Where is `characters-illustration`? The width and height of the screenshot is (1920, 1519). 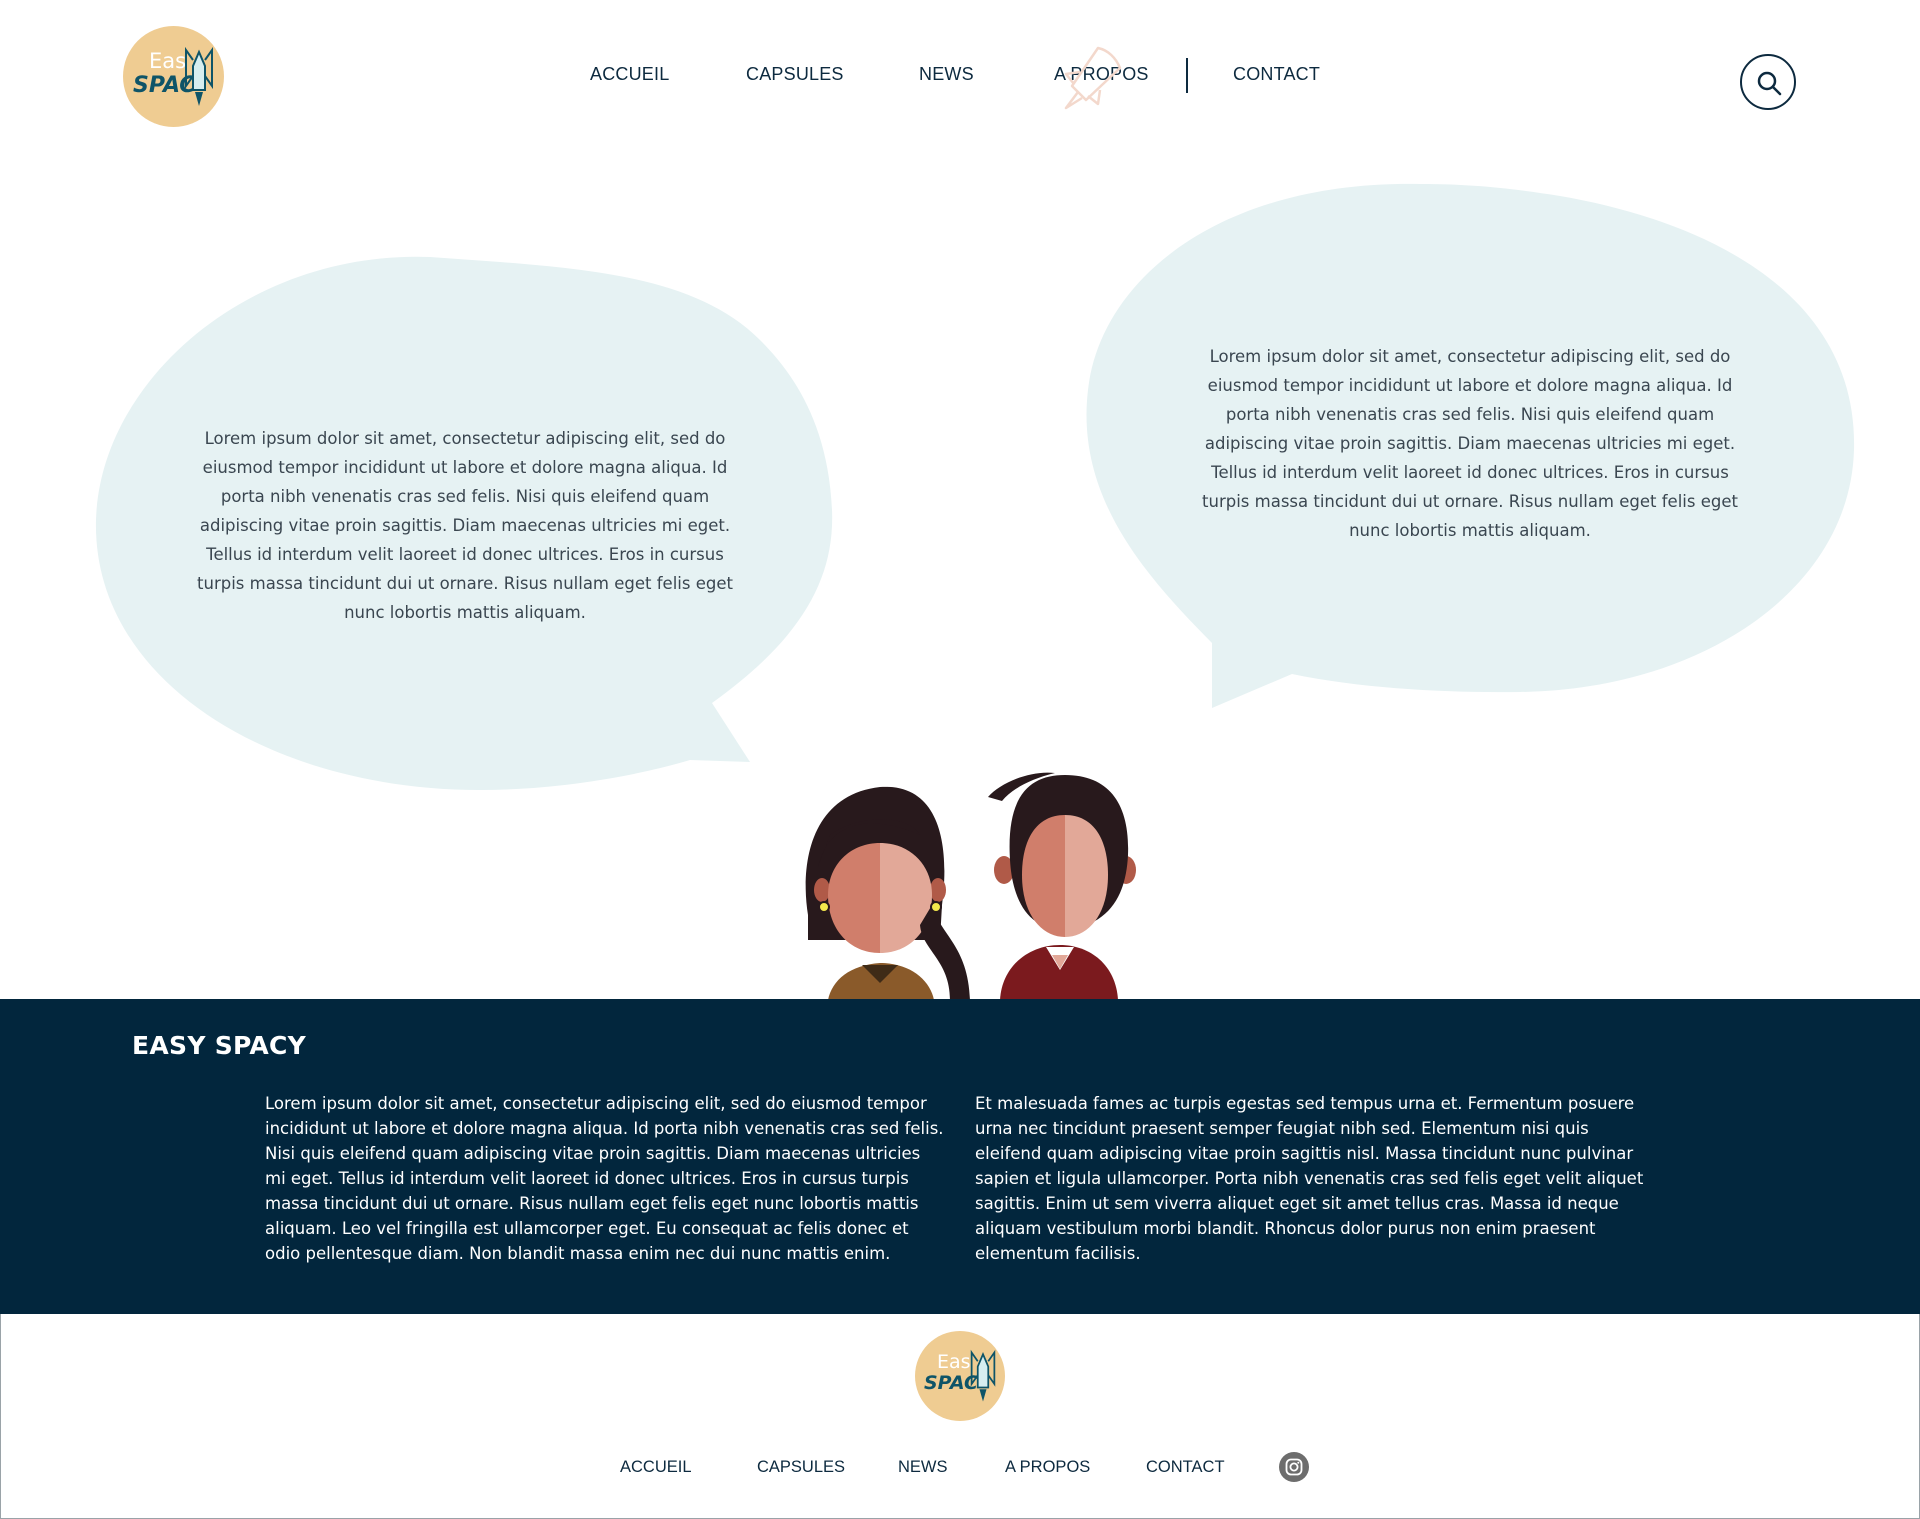
characters-illustration is located at coordinates (970, 886).